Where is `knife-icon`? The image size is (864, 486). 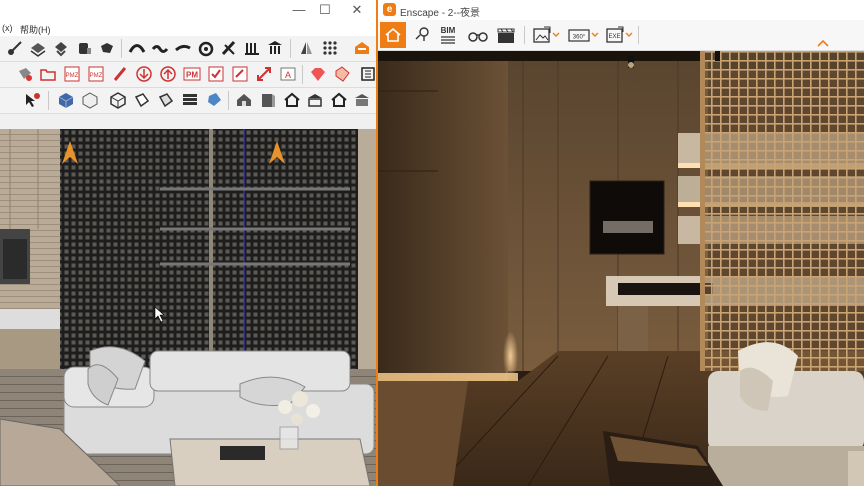
knife-icon is located at coordinates (206, 48).